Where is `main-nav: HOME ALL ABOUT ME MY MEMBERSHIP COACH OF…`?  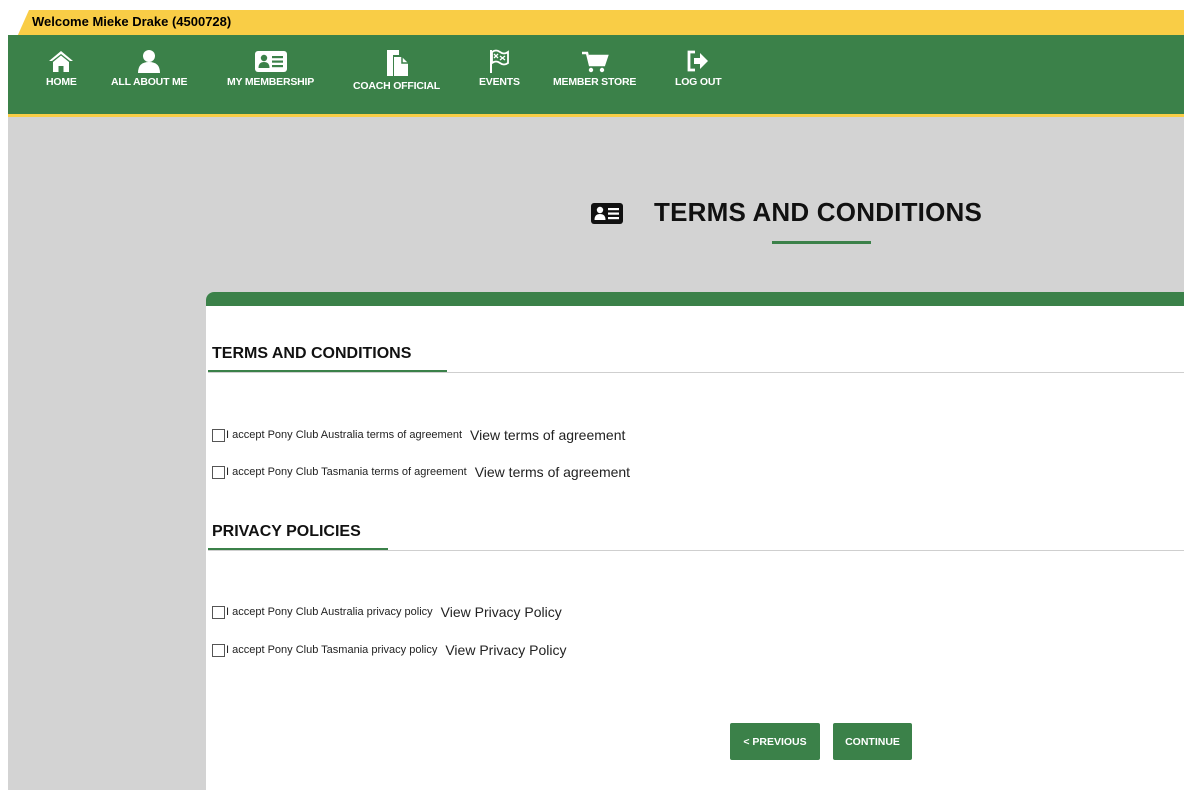
main-nav: HOME ALL ABOUT ME MY MEMBERSHIP COACH OF… is located at coordinates (596, 76).